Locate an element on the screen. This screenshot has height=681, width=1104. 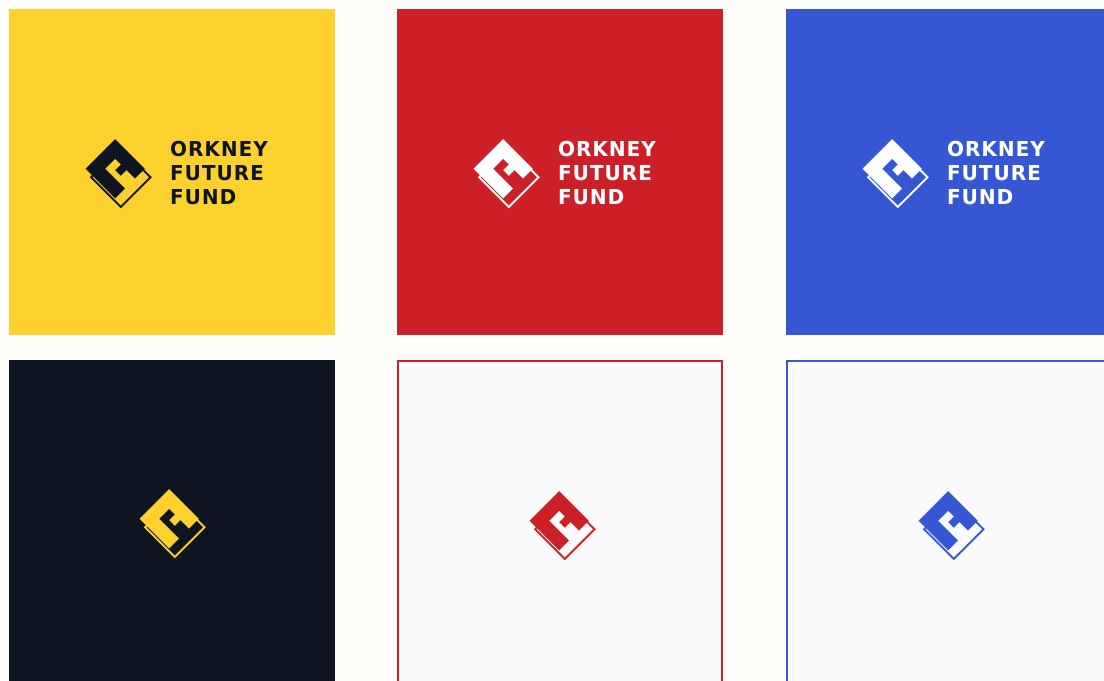
tile-blue-outline-mark is located at coordinates (945, 520).